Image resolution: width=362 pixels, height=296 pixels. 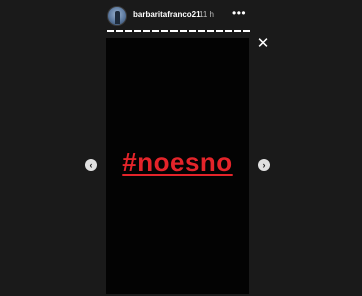 I want to click on story-hashtag: #noesno, so click(x=177, y=162).